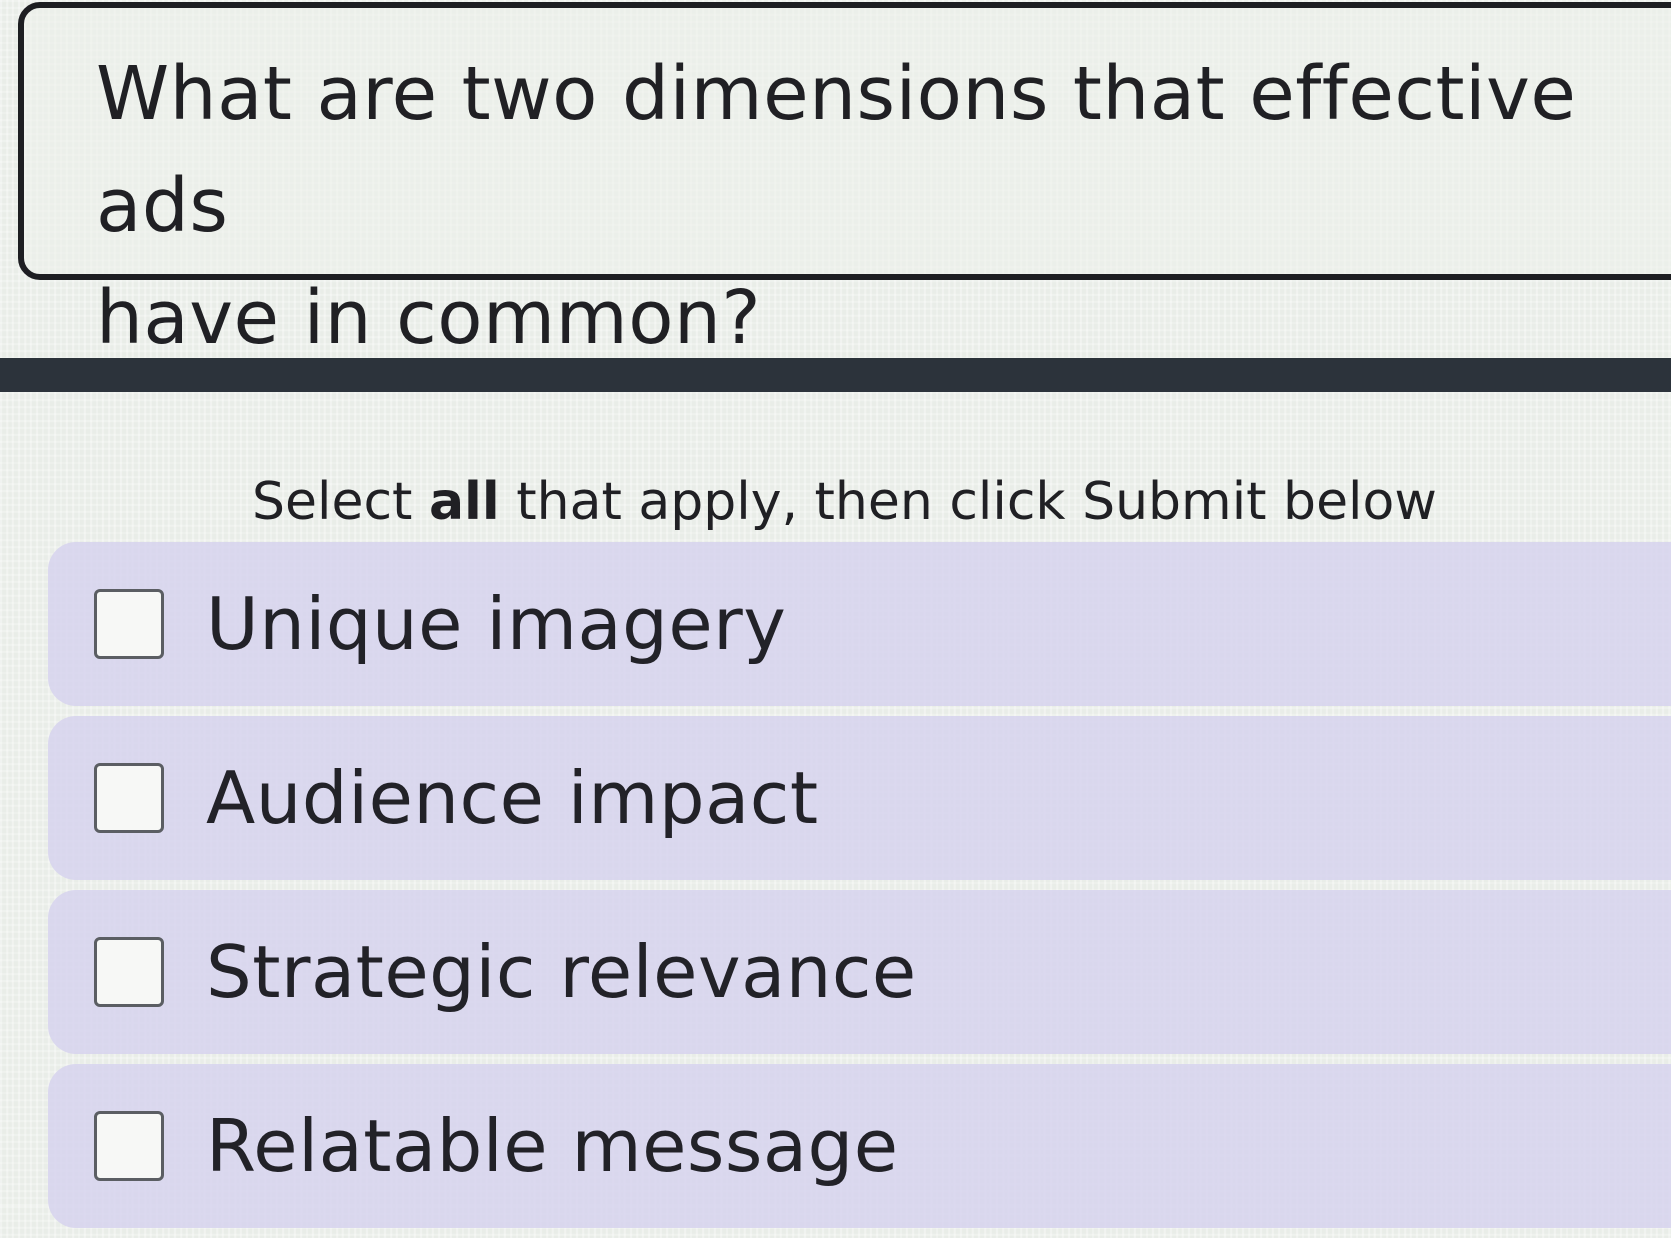 Image resolution: width=1671 pixels, height=1238 pixels. Describe the element at coordinates (429, 318) in the screenshot. I see `question-line-2: have in common?` at that location.